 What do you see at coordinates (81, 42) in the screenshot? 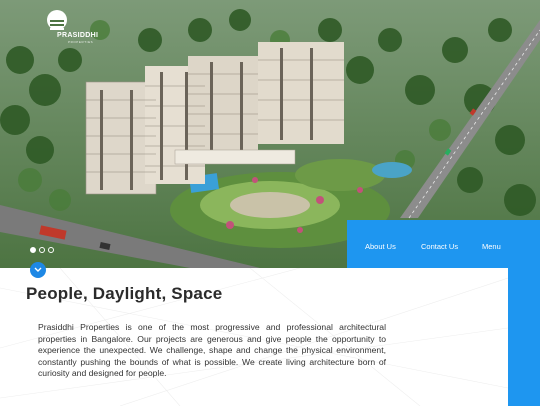
I see `brand-tagline: PROPERTIES` at bounding box center [81, 42].